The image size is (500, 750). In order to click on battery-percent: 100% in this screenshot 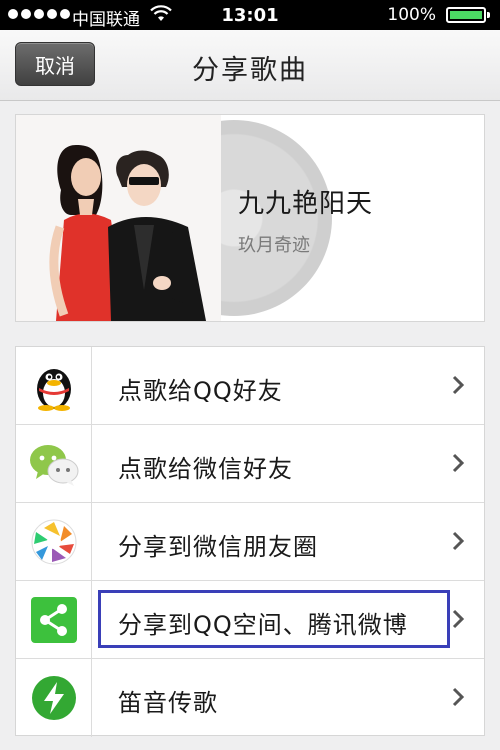, I will do `click(411, 15)`.